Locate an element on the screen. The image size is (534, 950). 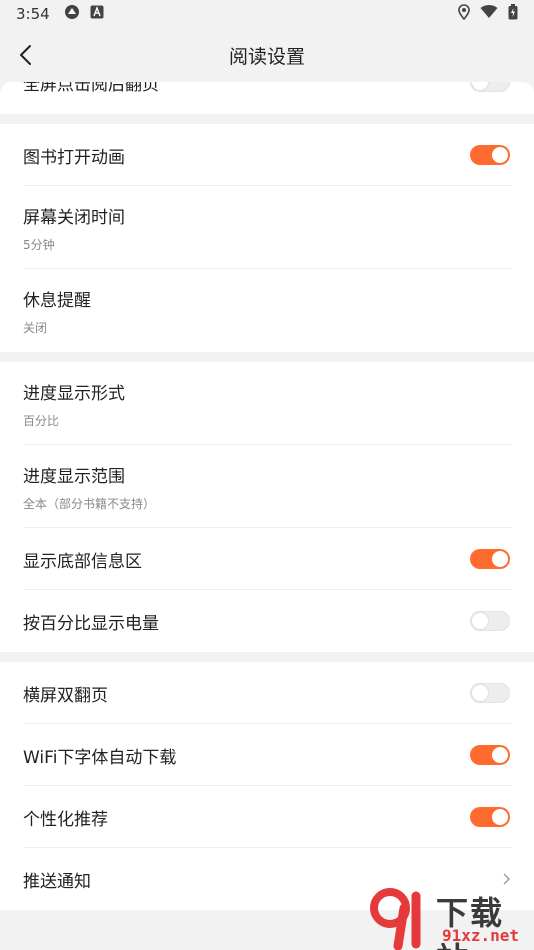
row-book-open-animation: 图书打开动画 is located at coordinates (267, 155).